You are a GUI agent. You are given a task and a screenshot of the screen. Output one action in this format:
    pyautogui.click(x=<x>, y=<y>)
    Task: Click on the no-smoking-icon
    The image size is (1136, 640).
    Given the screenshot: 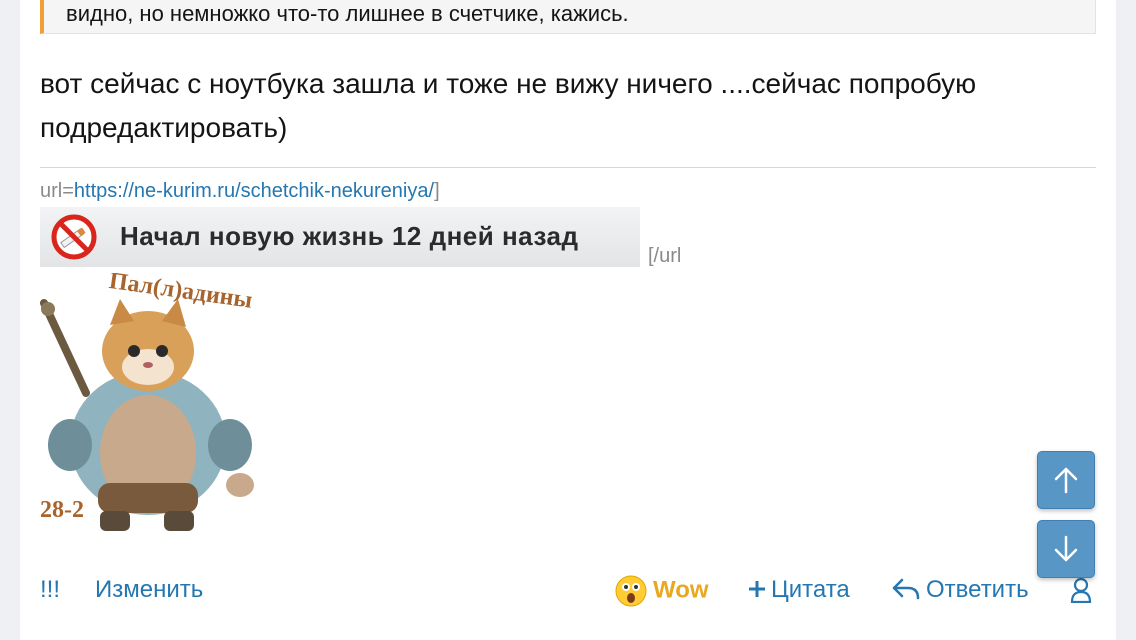 What is the action you would take?
    pyautogui.click(x=74, y=237)
    